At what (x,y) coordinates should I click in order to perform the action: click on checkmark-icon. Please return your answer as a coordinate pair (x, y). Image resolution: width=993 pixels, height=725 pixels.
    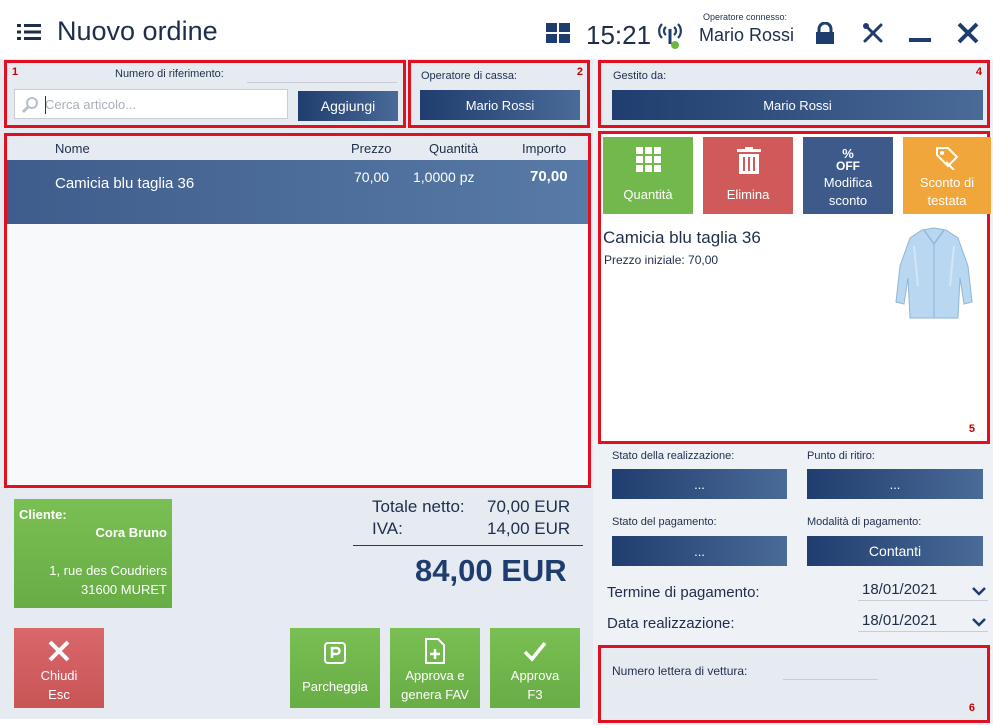
    Looking at the image, I should click on (535, 651).